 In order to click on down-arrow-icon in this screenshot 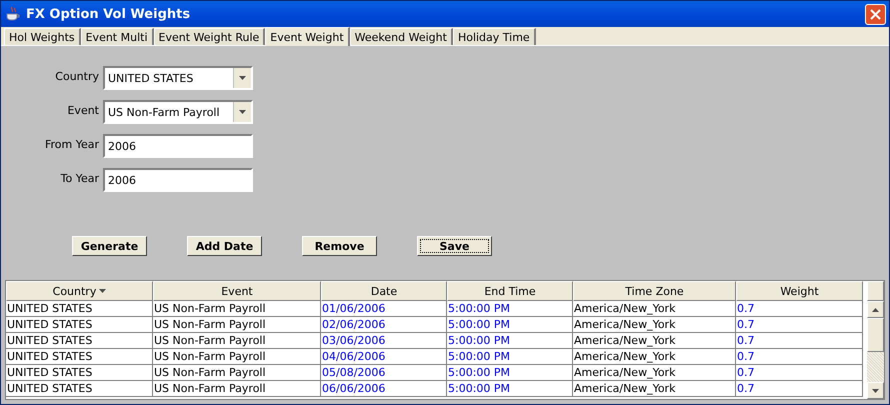, I will do `click(875, 390)`.